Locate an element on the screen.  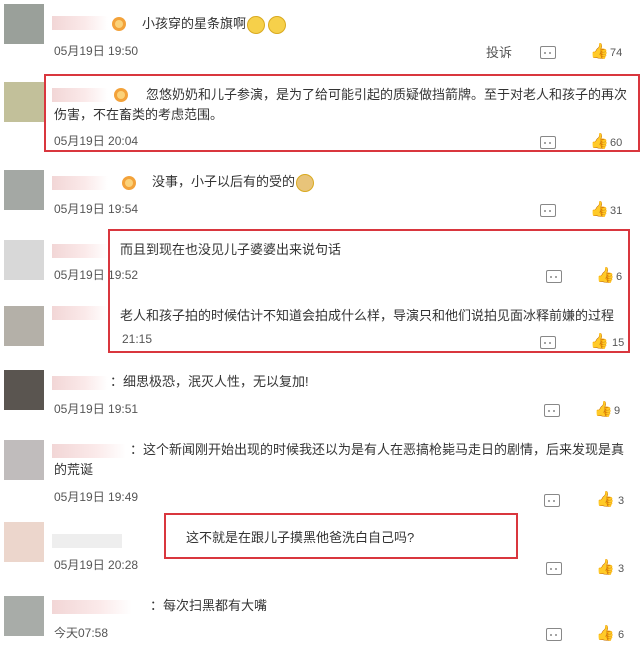
comment-time: 05月19日 19:51 is located at coordinates (96, 409).